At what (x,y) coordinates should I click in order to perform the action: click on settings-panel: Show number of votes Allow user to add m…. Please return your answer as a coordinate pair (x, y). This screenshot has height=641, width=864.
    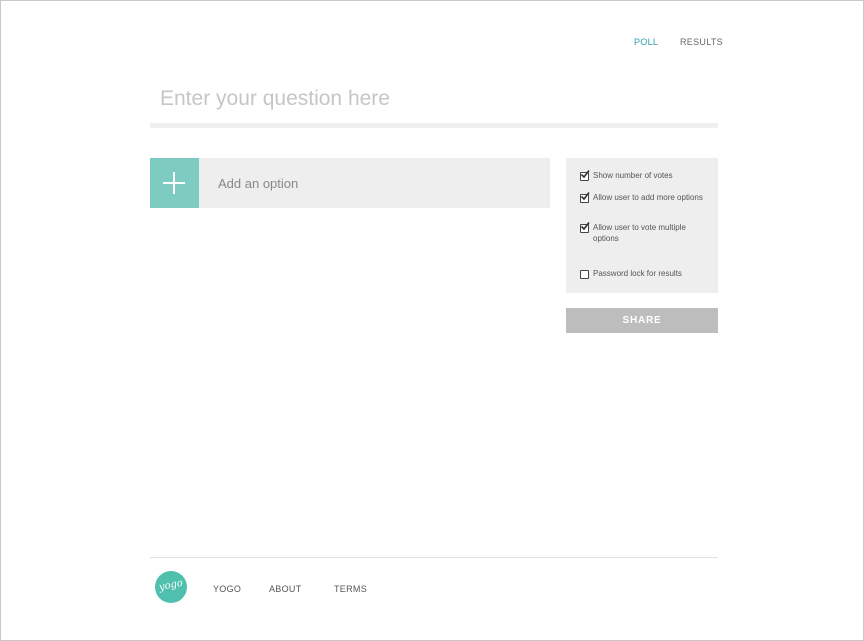
    Looking at the image, I should click on (642, 225).